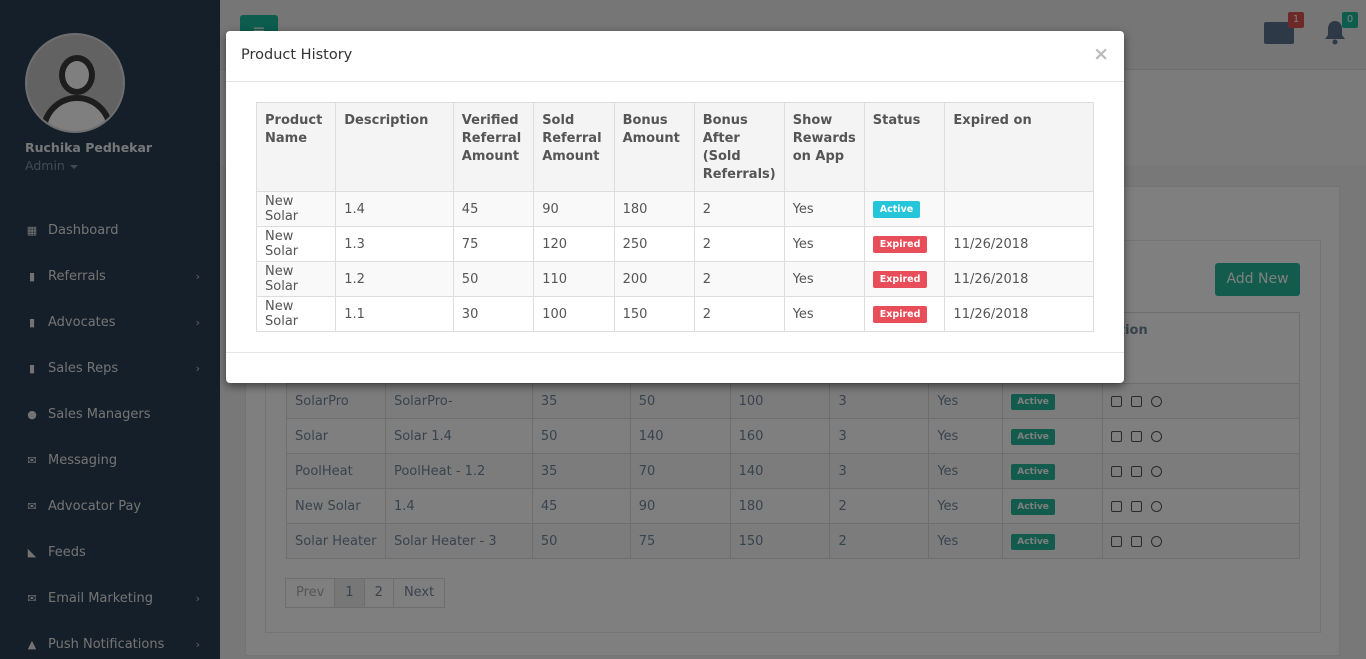  I want to click on header-description: Description, so click(394, 147).